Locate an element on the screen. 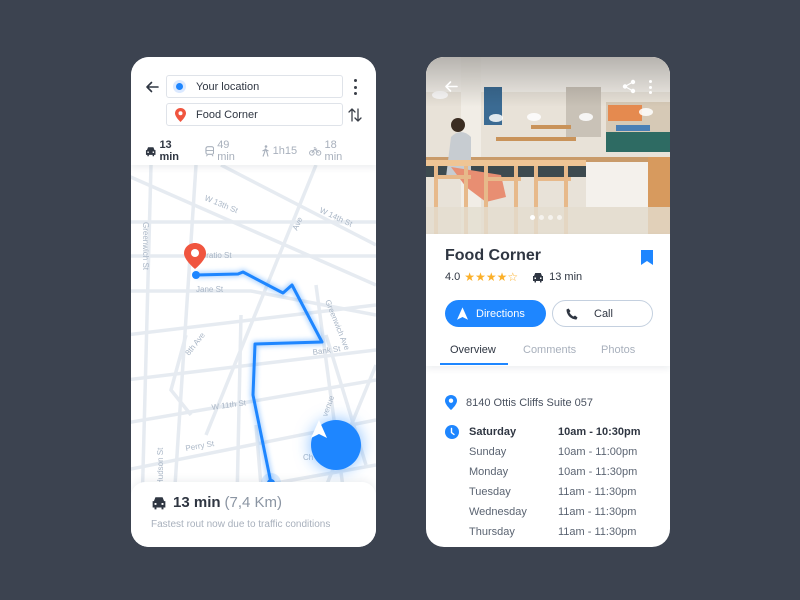 The width and height of the screenshot is (800, 600). photo-carousel-dots is located at coordinates (548, 217).